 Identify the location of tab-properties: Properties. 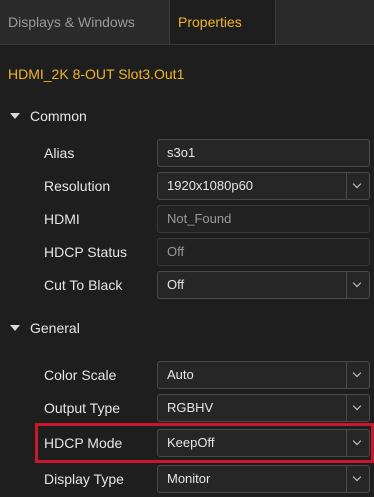
(223, 22).